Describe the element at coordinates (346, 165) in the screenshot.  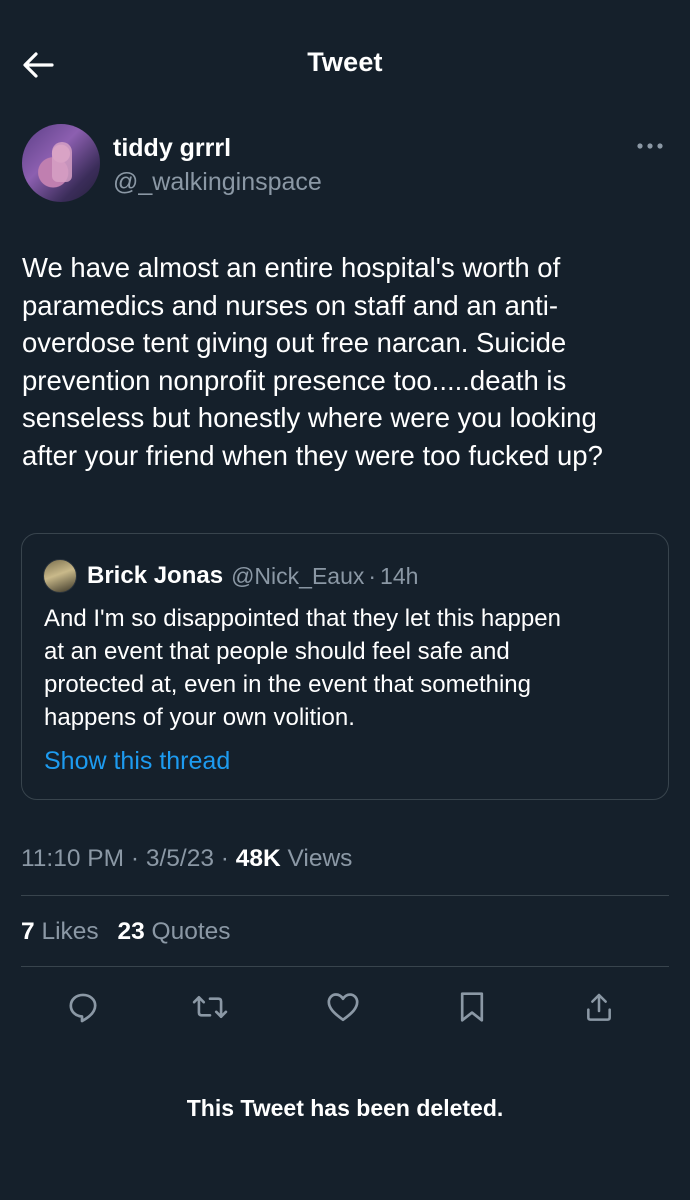
I see `tweet-author: tiddy grrrl @_walkinginspace` at that location.